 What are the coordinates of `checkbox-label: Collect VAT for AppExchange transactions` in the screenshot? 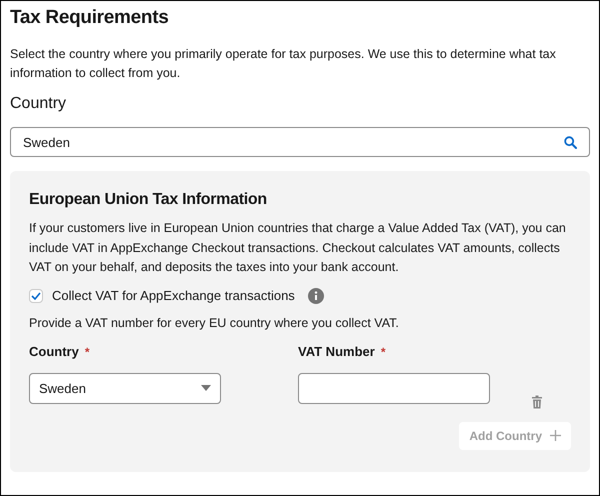 It's located at (173, 295).